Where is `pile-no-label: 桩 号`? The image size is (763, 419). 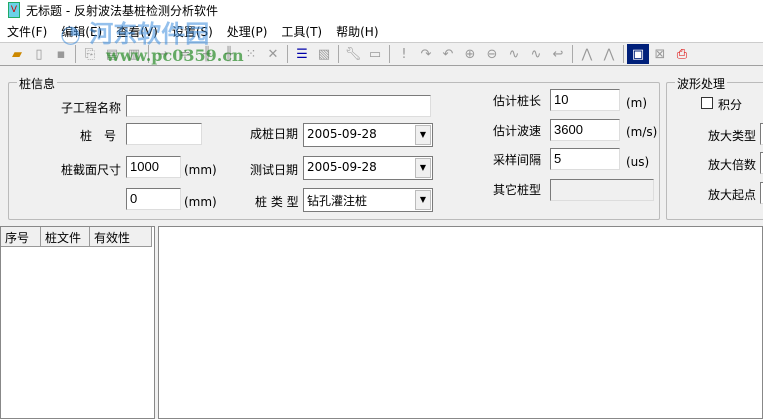
pile-no-label: 桩 号 is located at coordinates (98, 136).